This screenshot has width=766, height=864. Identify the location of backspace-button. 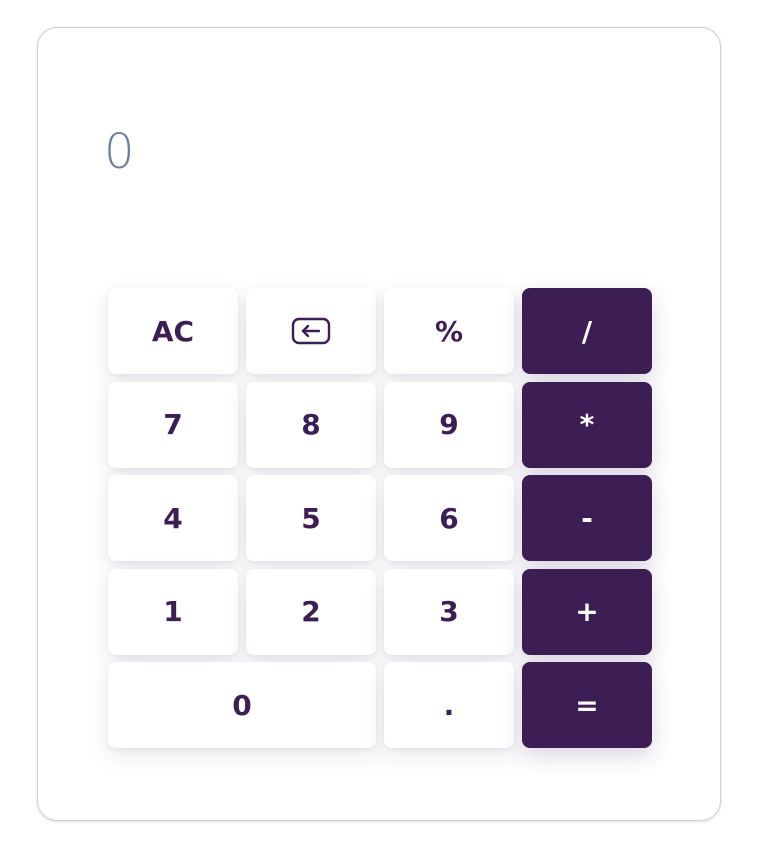
(311, 331).